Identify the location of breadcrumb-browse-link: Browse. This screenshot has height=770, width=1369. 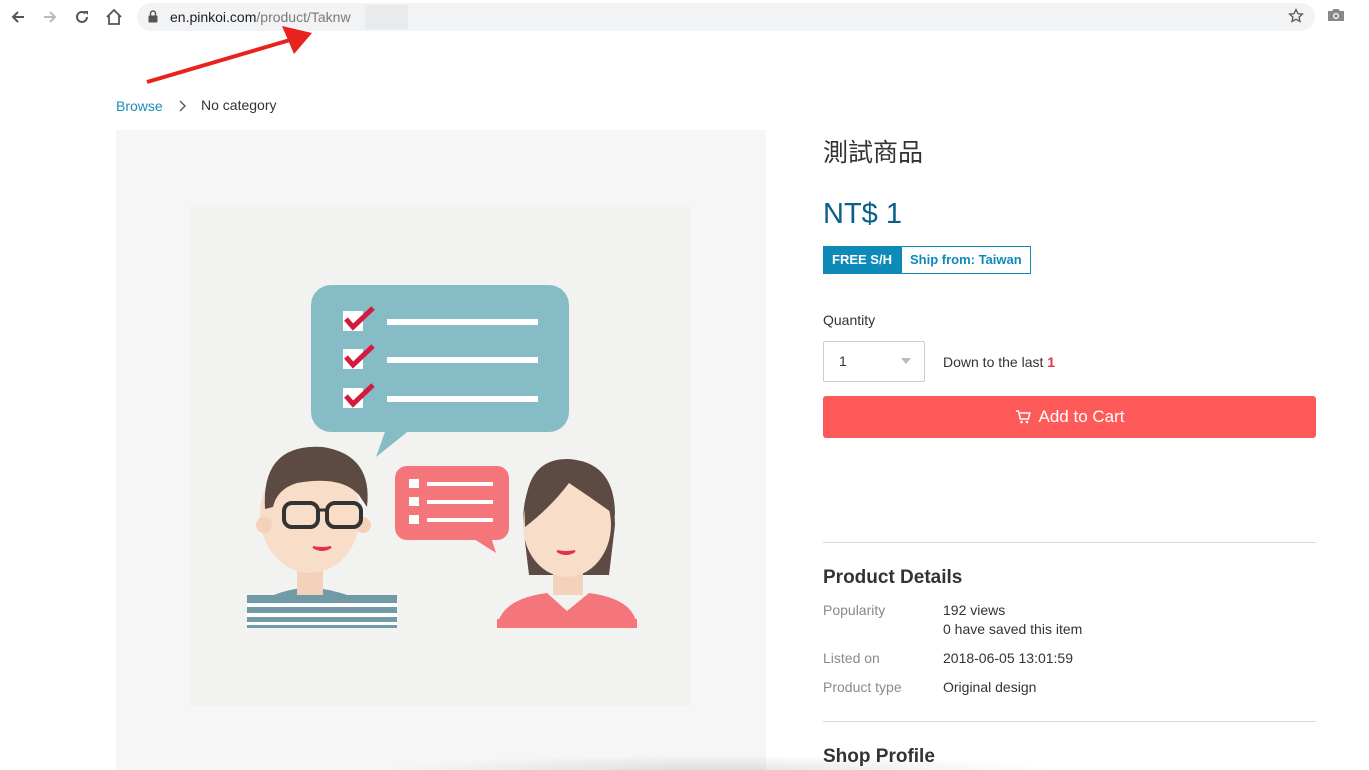
(139, 106).